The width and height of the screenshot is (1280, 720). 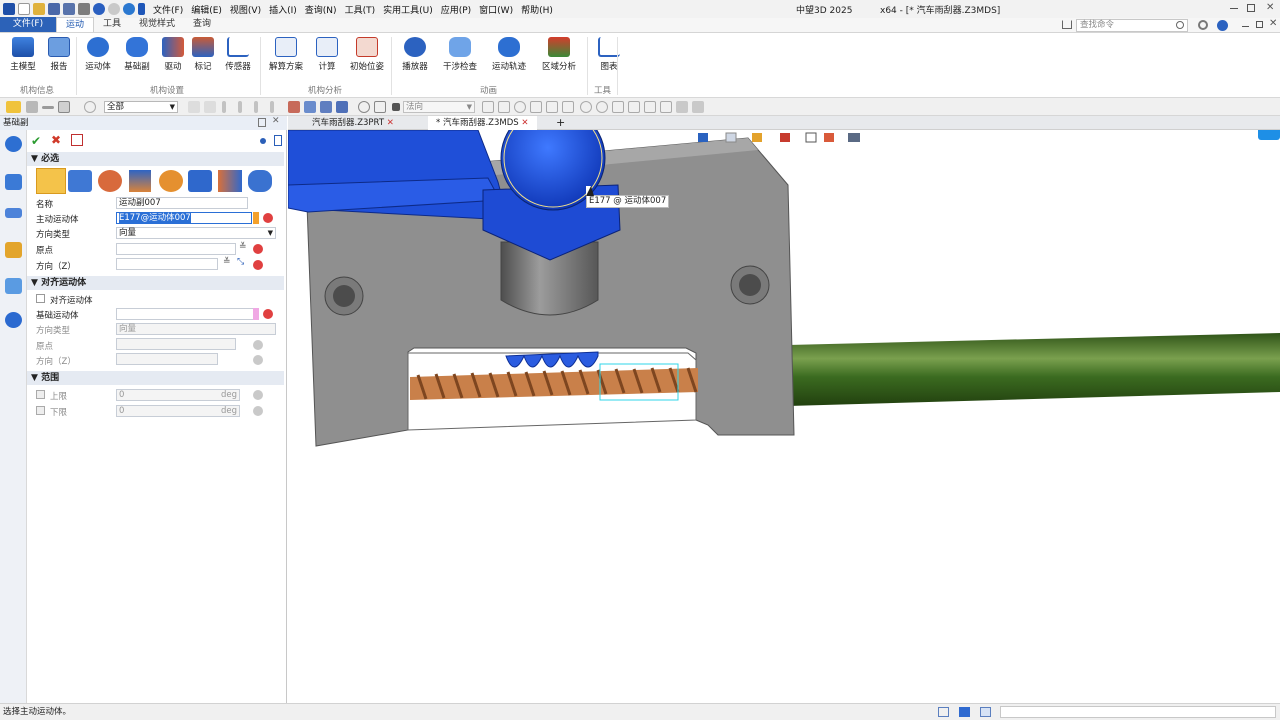 What do you see at coordinates (757, 137) in the screenshot?
I see `render-style-icon` at bounding box center [757, 137].